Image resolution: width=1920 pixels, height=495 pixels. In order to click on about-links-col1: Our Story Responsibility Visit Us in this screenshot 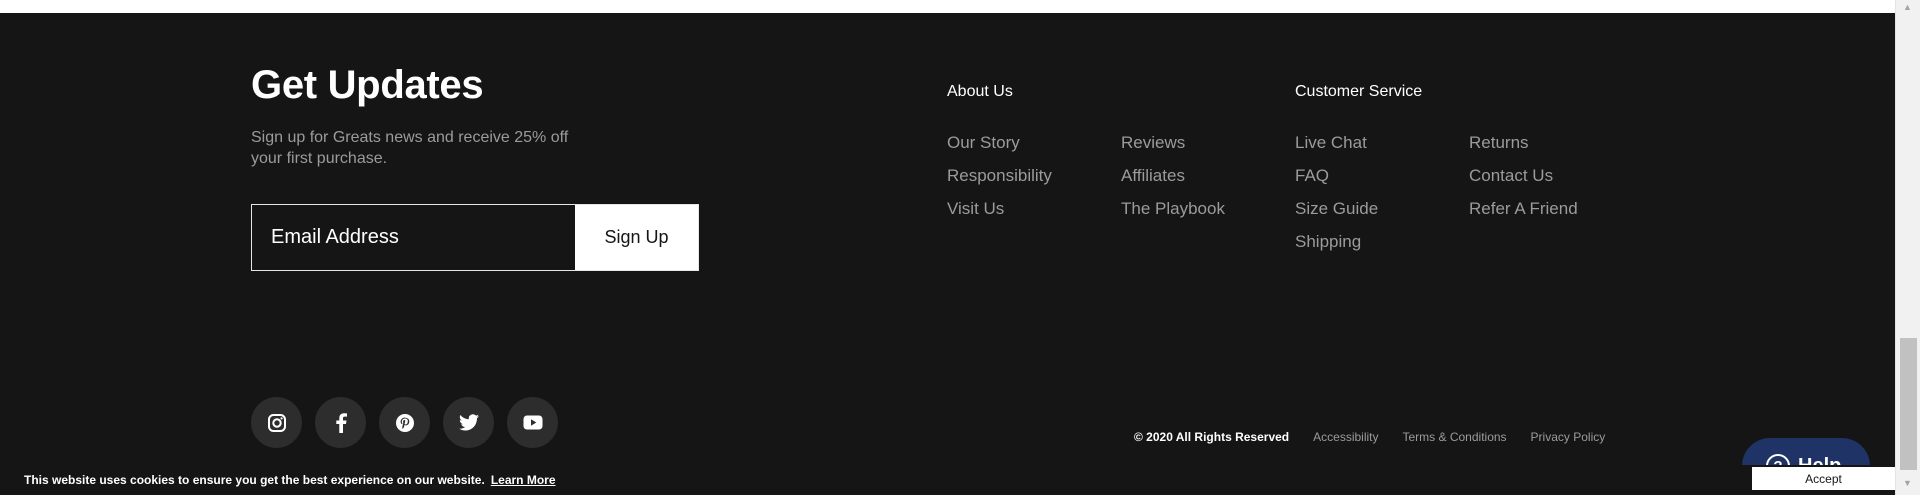, I will do `click(999, 182)`.